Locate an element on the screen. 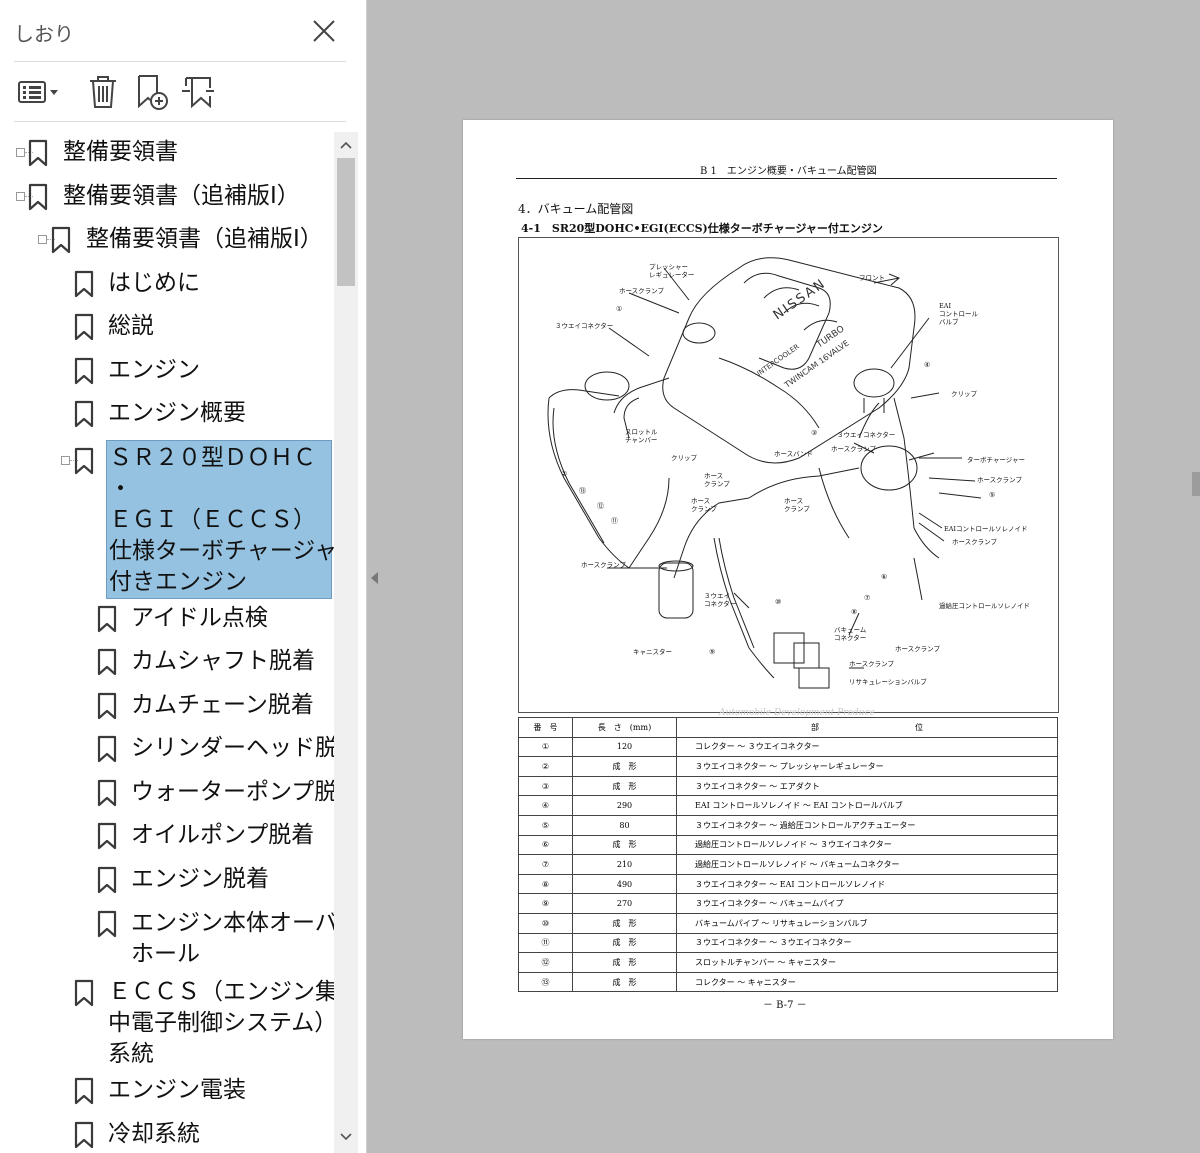  part-number-cell: ⑤ is located at coordinates (545, 825).